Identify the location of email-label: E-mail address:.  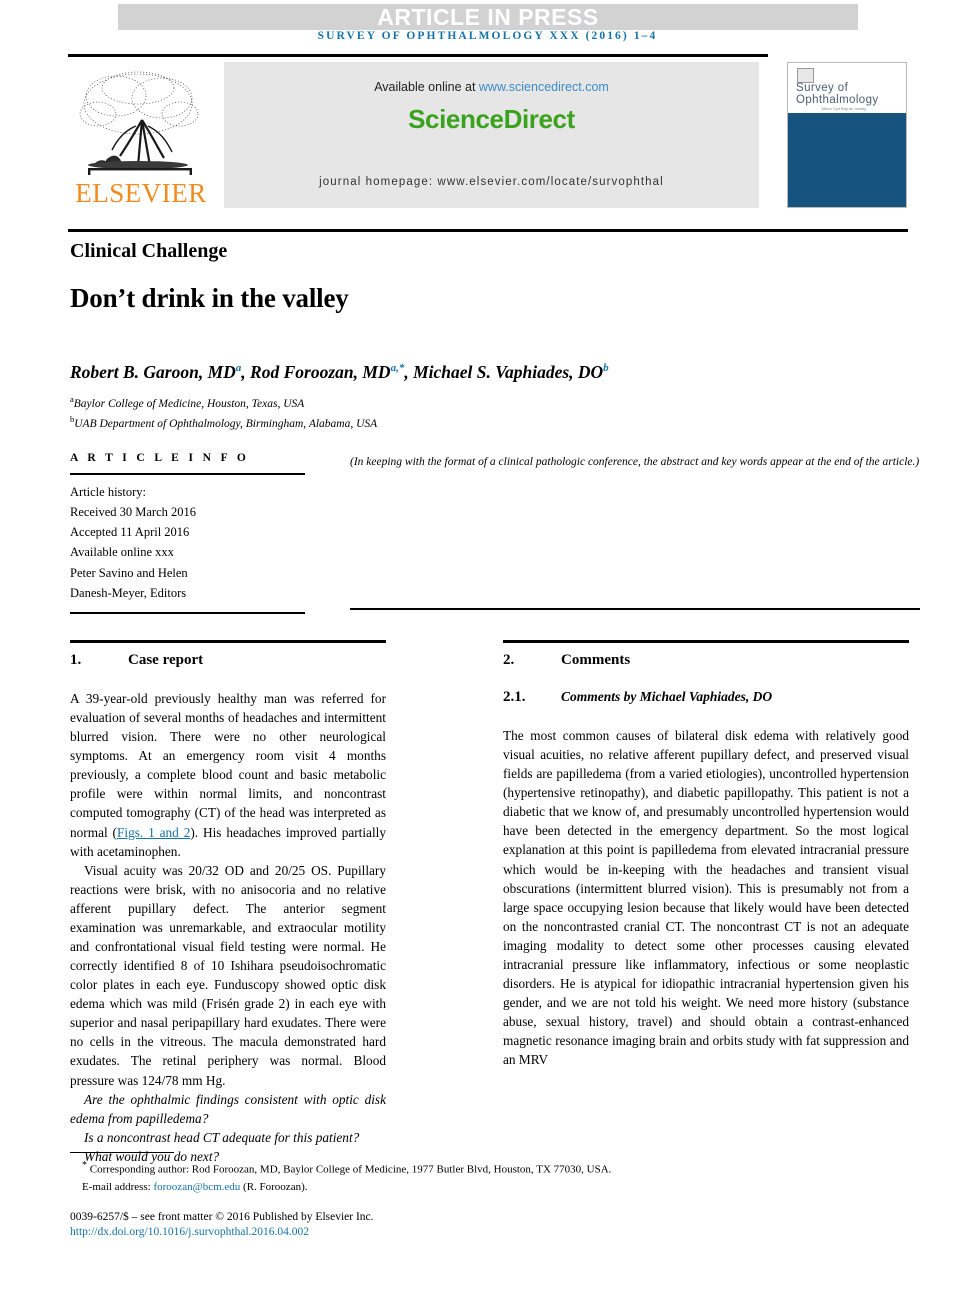
(118, 1186).